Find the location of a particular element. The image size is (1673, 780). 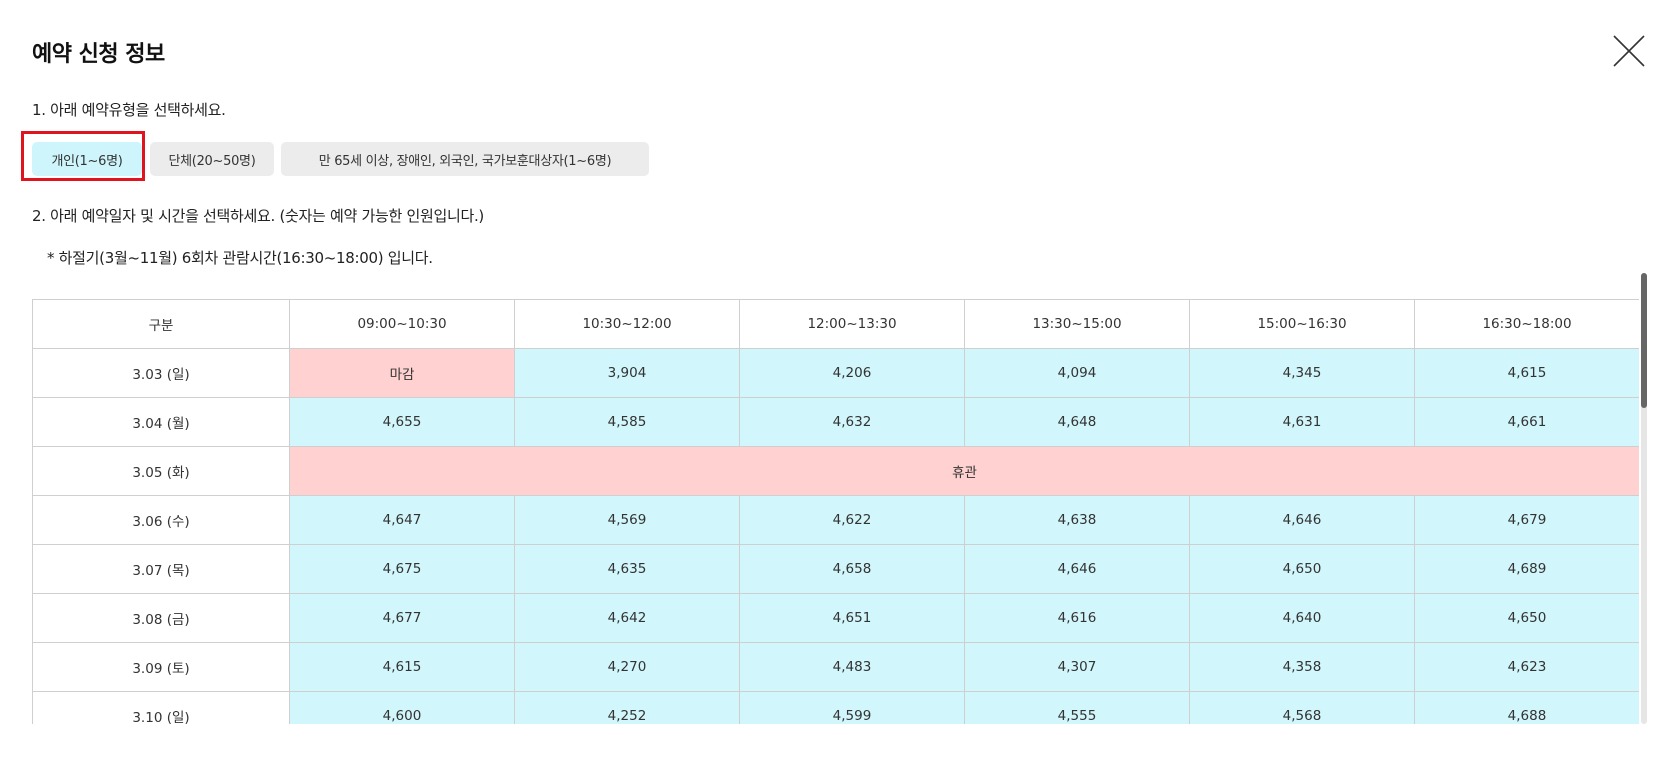

slot-cell: 4,640 is located at coordinates (1302, 618).